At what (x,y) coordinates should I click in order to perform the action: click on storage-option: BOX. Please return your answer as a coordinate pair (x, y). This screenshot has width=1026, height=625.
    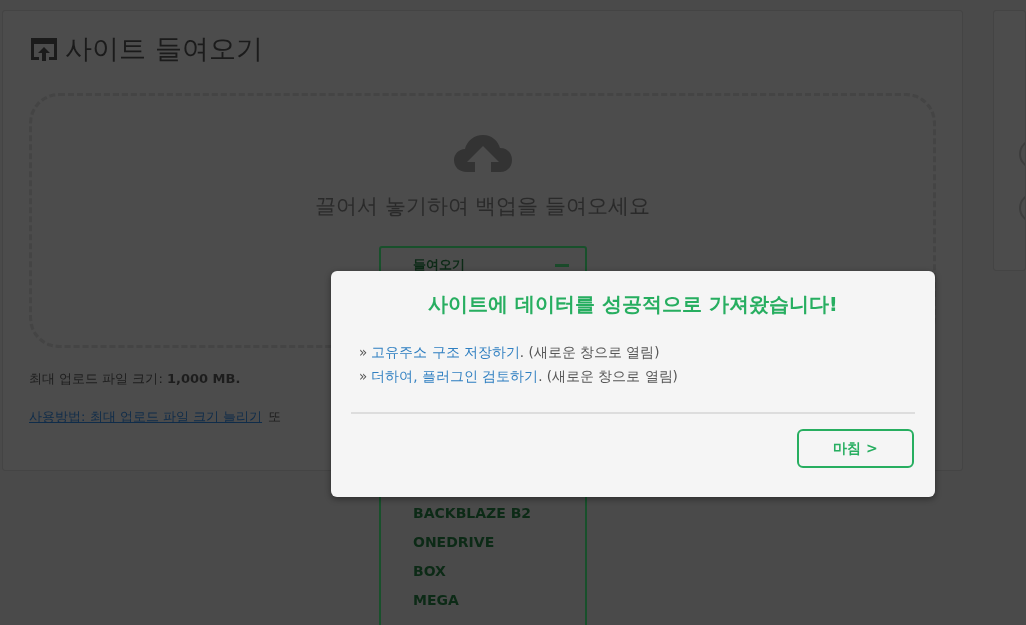
    Looking at the image, I should click on (429, 571).